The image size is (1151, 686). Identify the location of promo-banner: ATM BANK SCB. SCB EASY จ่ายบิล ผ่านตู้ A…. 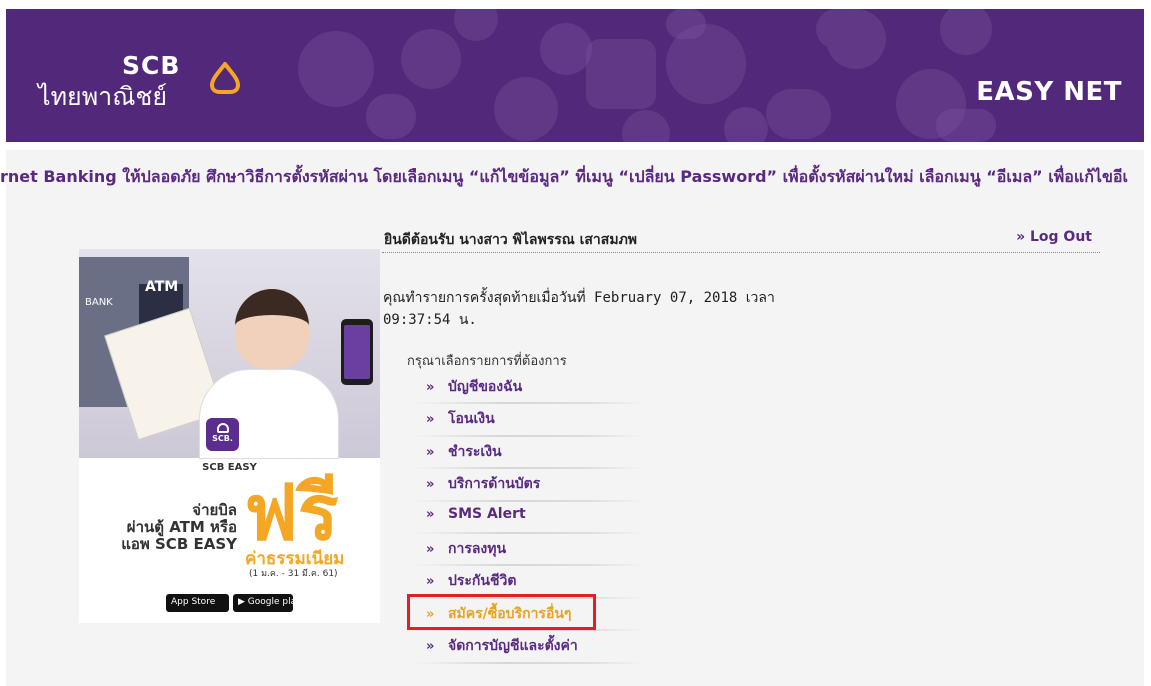
(229, 436).